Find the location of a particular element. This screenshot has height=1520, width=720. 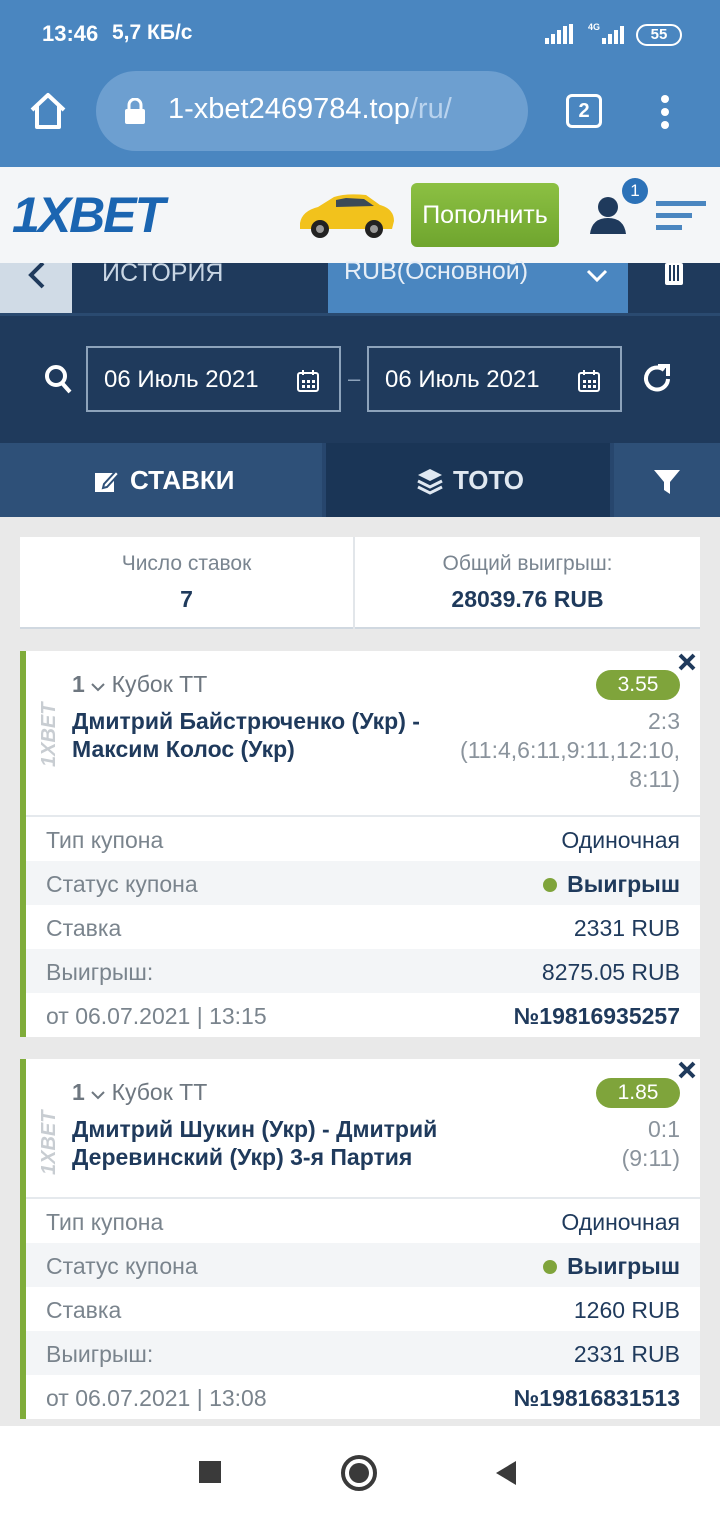

svg-text: 4G is located at coordinates (594, 27).